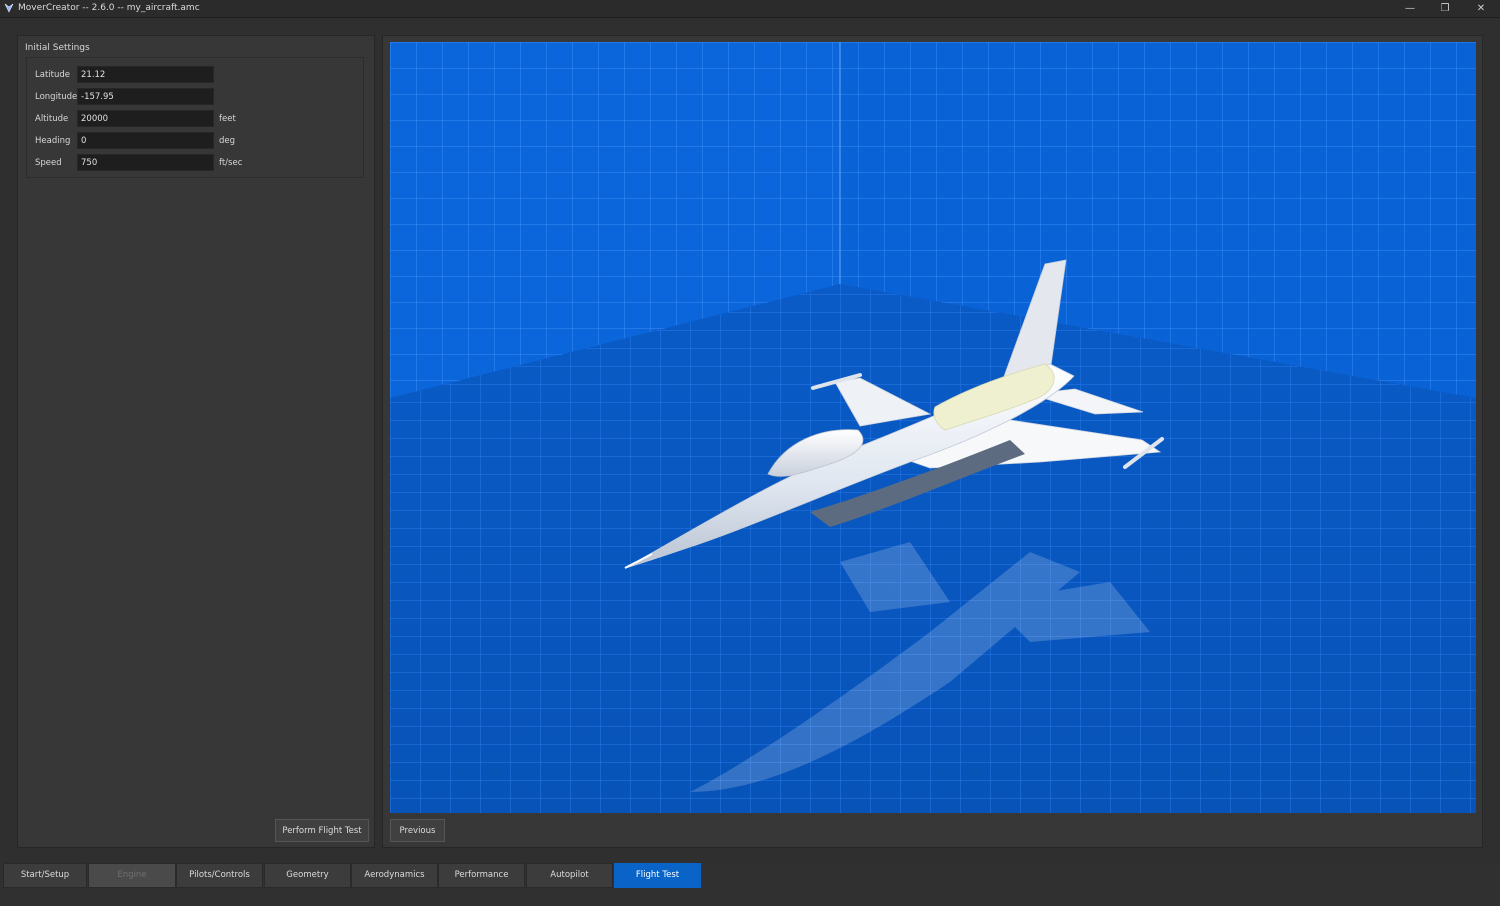 Image resolution: width=1500 pixels, height=906 pixels. I want to click on tab-geometry: Geometry, so click(307, 875).